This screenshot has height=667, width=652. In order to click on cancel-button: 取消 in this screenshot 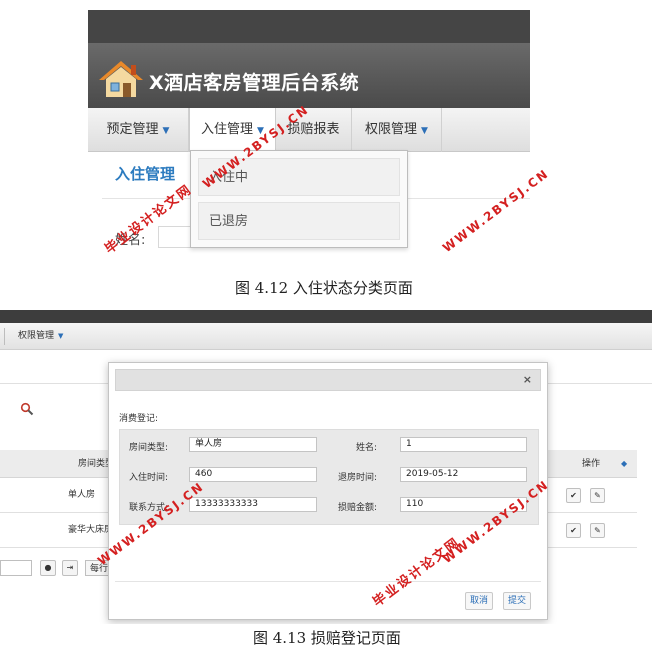, I will do `click(479, 601)`.